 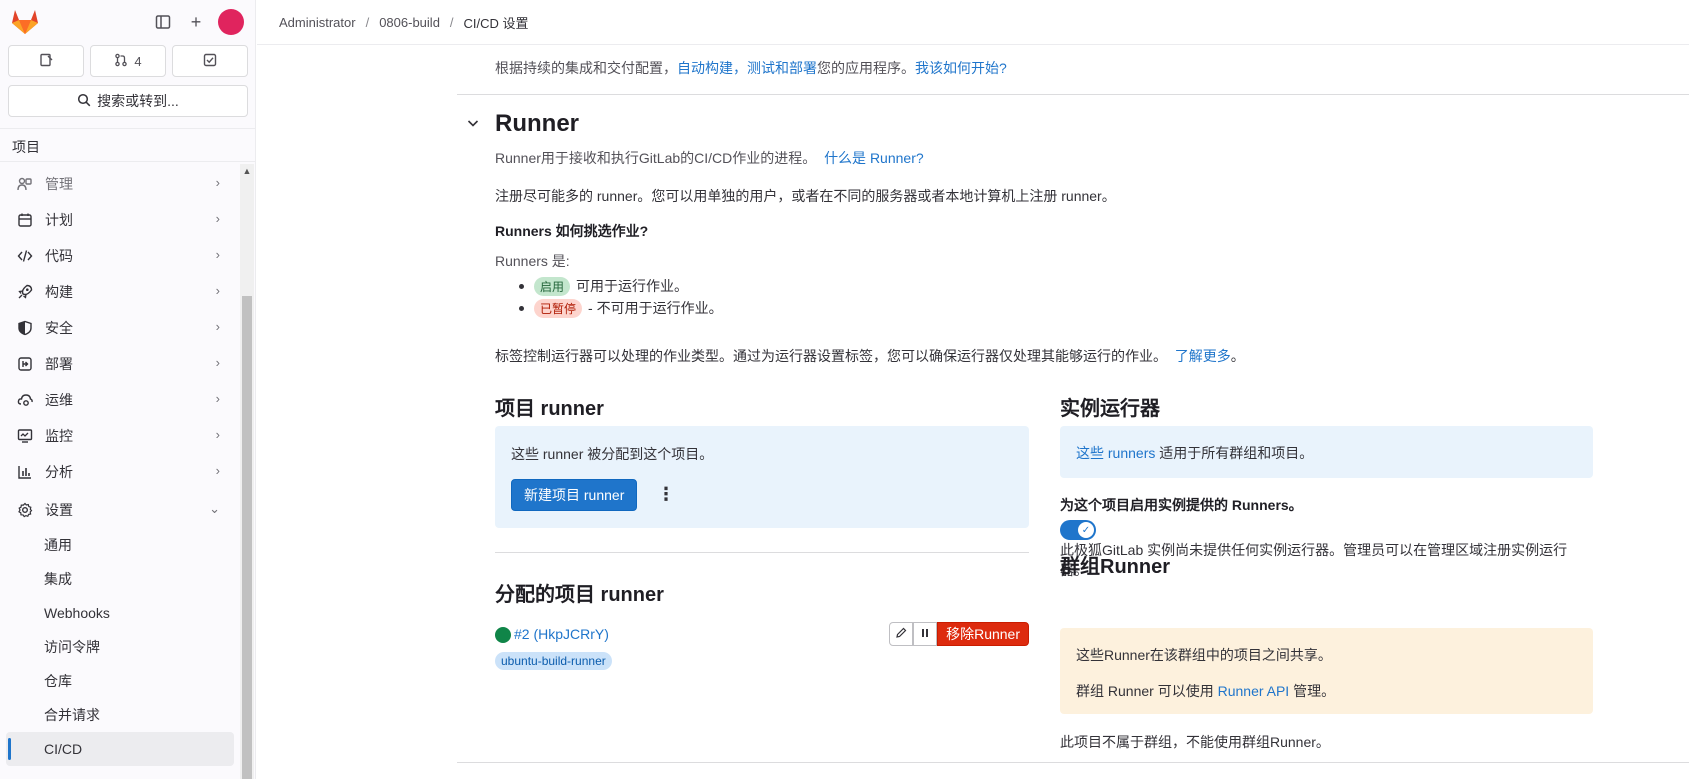 I want to click on sidebar-toggle-icon, so click(x=163, y=22).